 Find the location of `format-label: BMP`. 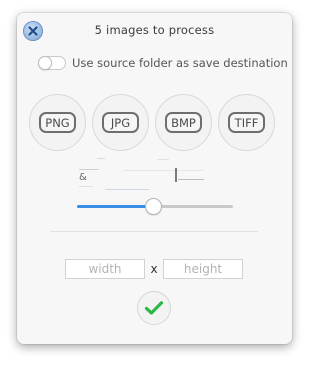

format-label: BMP is located at coordinates (183, 122).